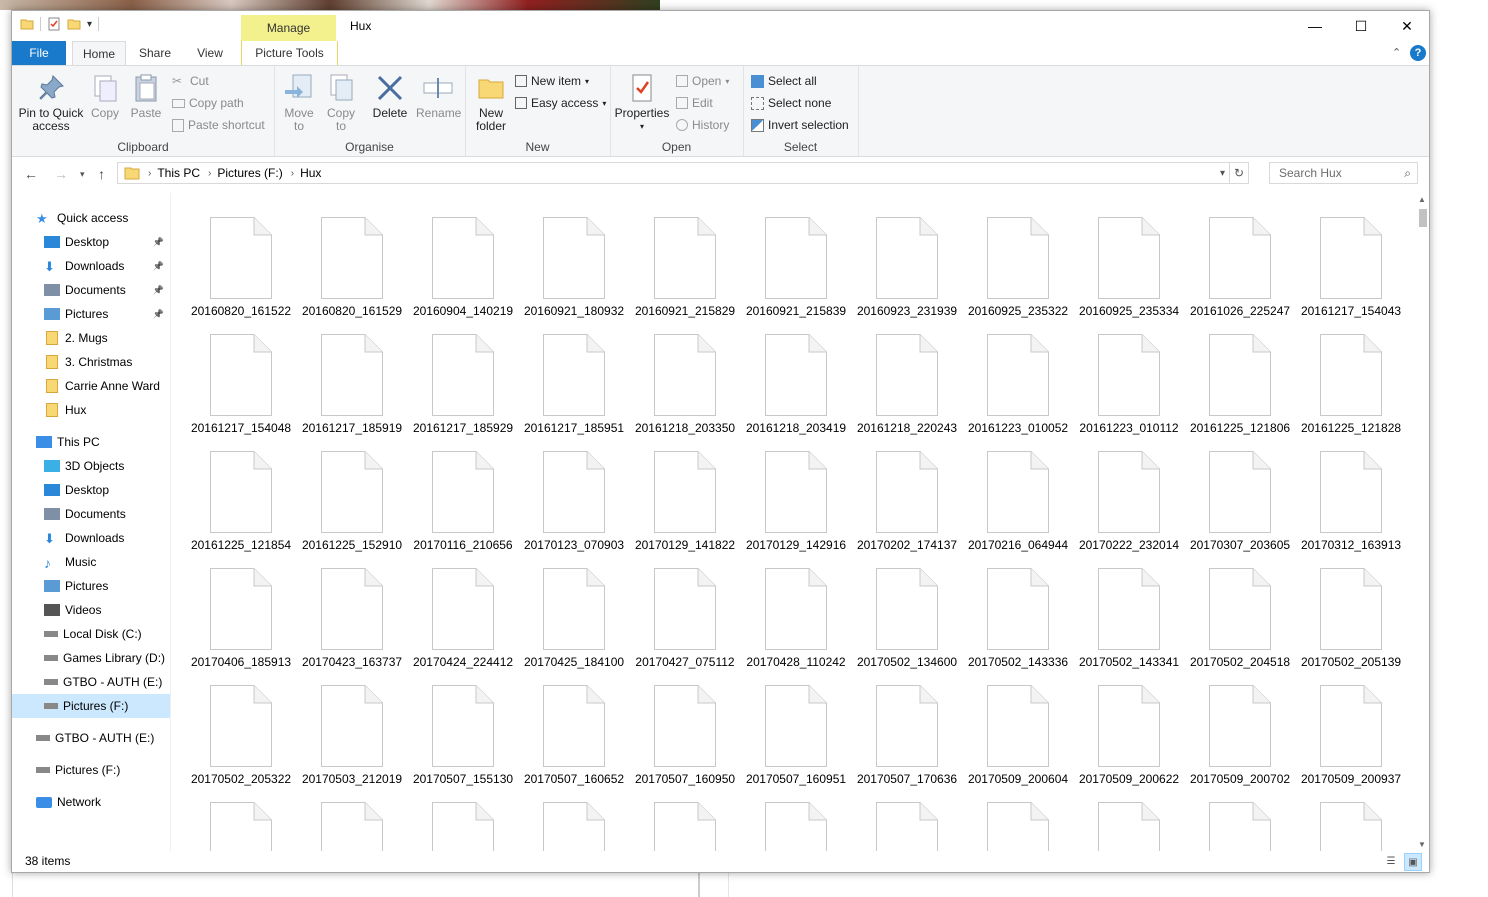 This screenshot has width=1488, height=897. I want to click on folder-icon, so click(27, 24).